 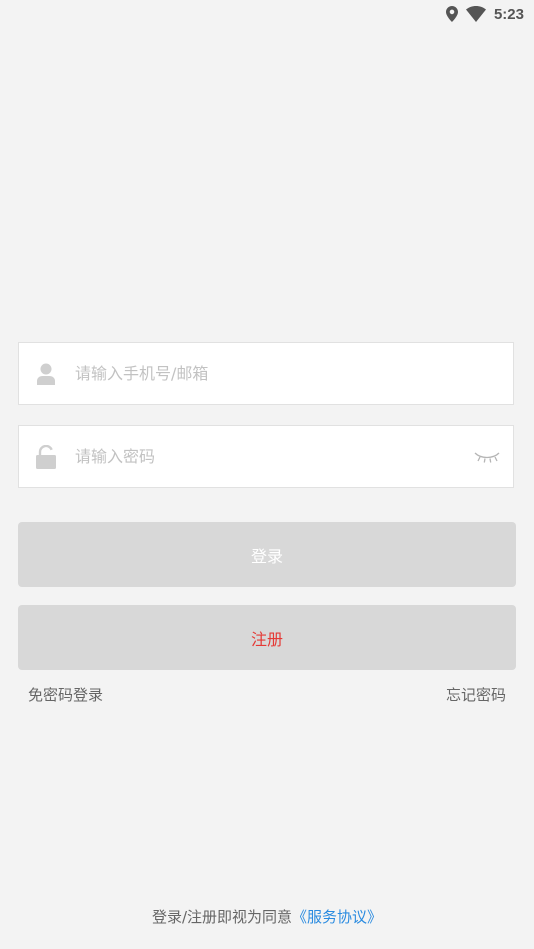 I want to click on status-bar: 5:23, so click(x=267, y=14).